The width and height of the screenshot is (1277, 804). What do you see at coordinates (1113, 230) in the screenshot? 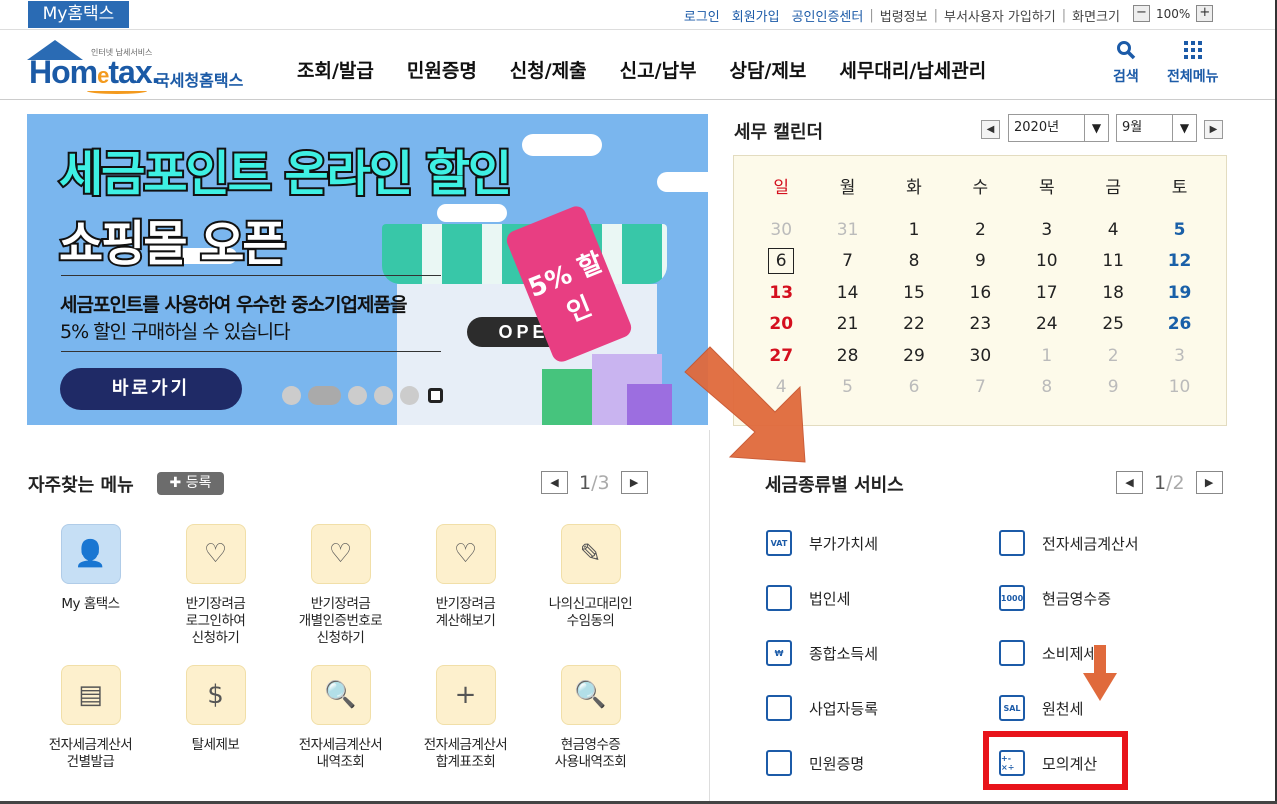
I see `calendar-day: 4` at bounding box center [1113, 230].